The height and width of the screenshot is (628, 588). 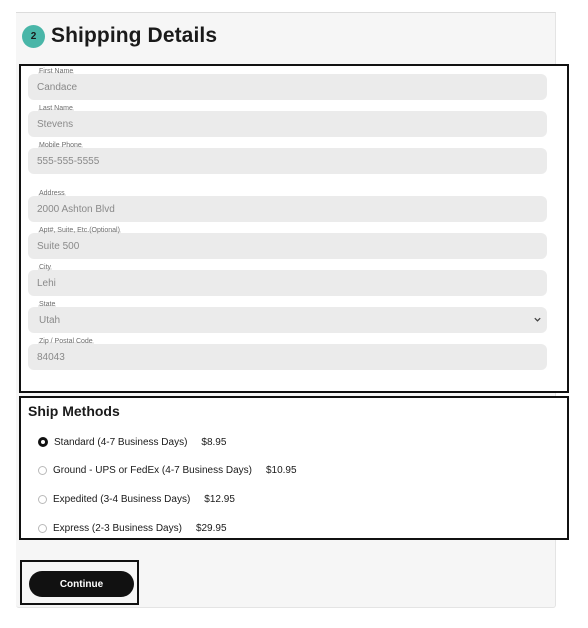 What do you see at coordinates (219, 499) in the screenshot?
I see `ship-option-price: $12.95` at bounding box center [219, 499].